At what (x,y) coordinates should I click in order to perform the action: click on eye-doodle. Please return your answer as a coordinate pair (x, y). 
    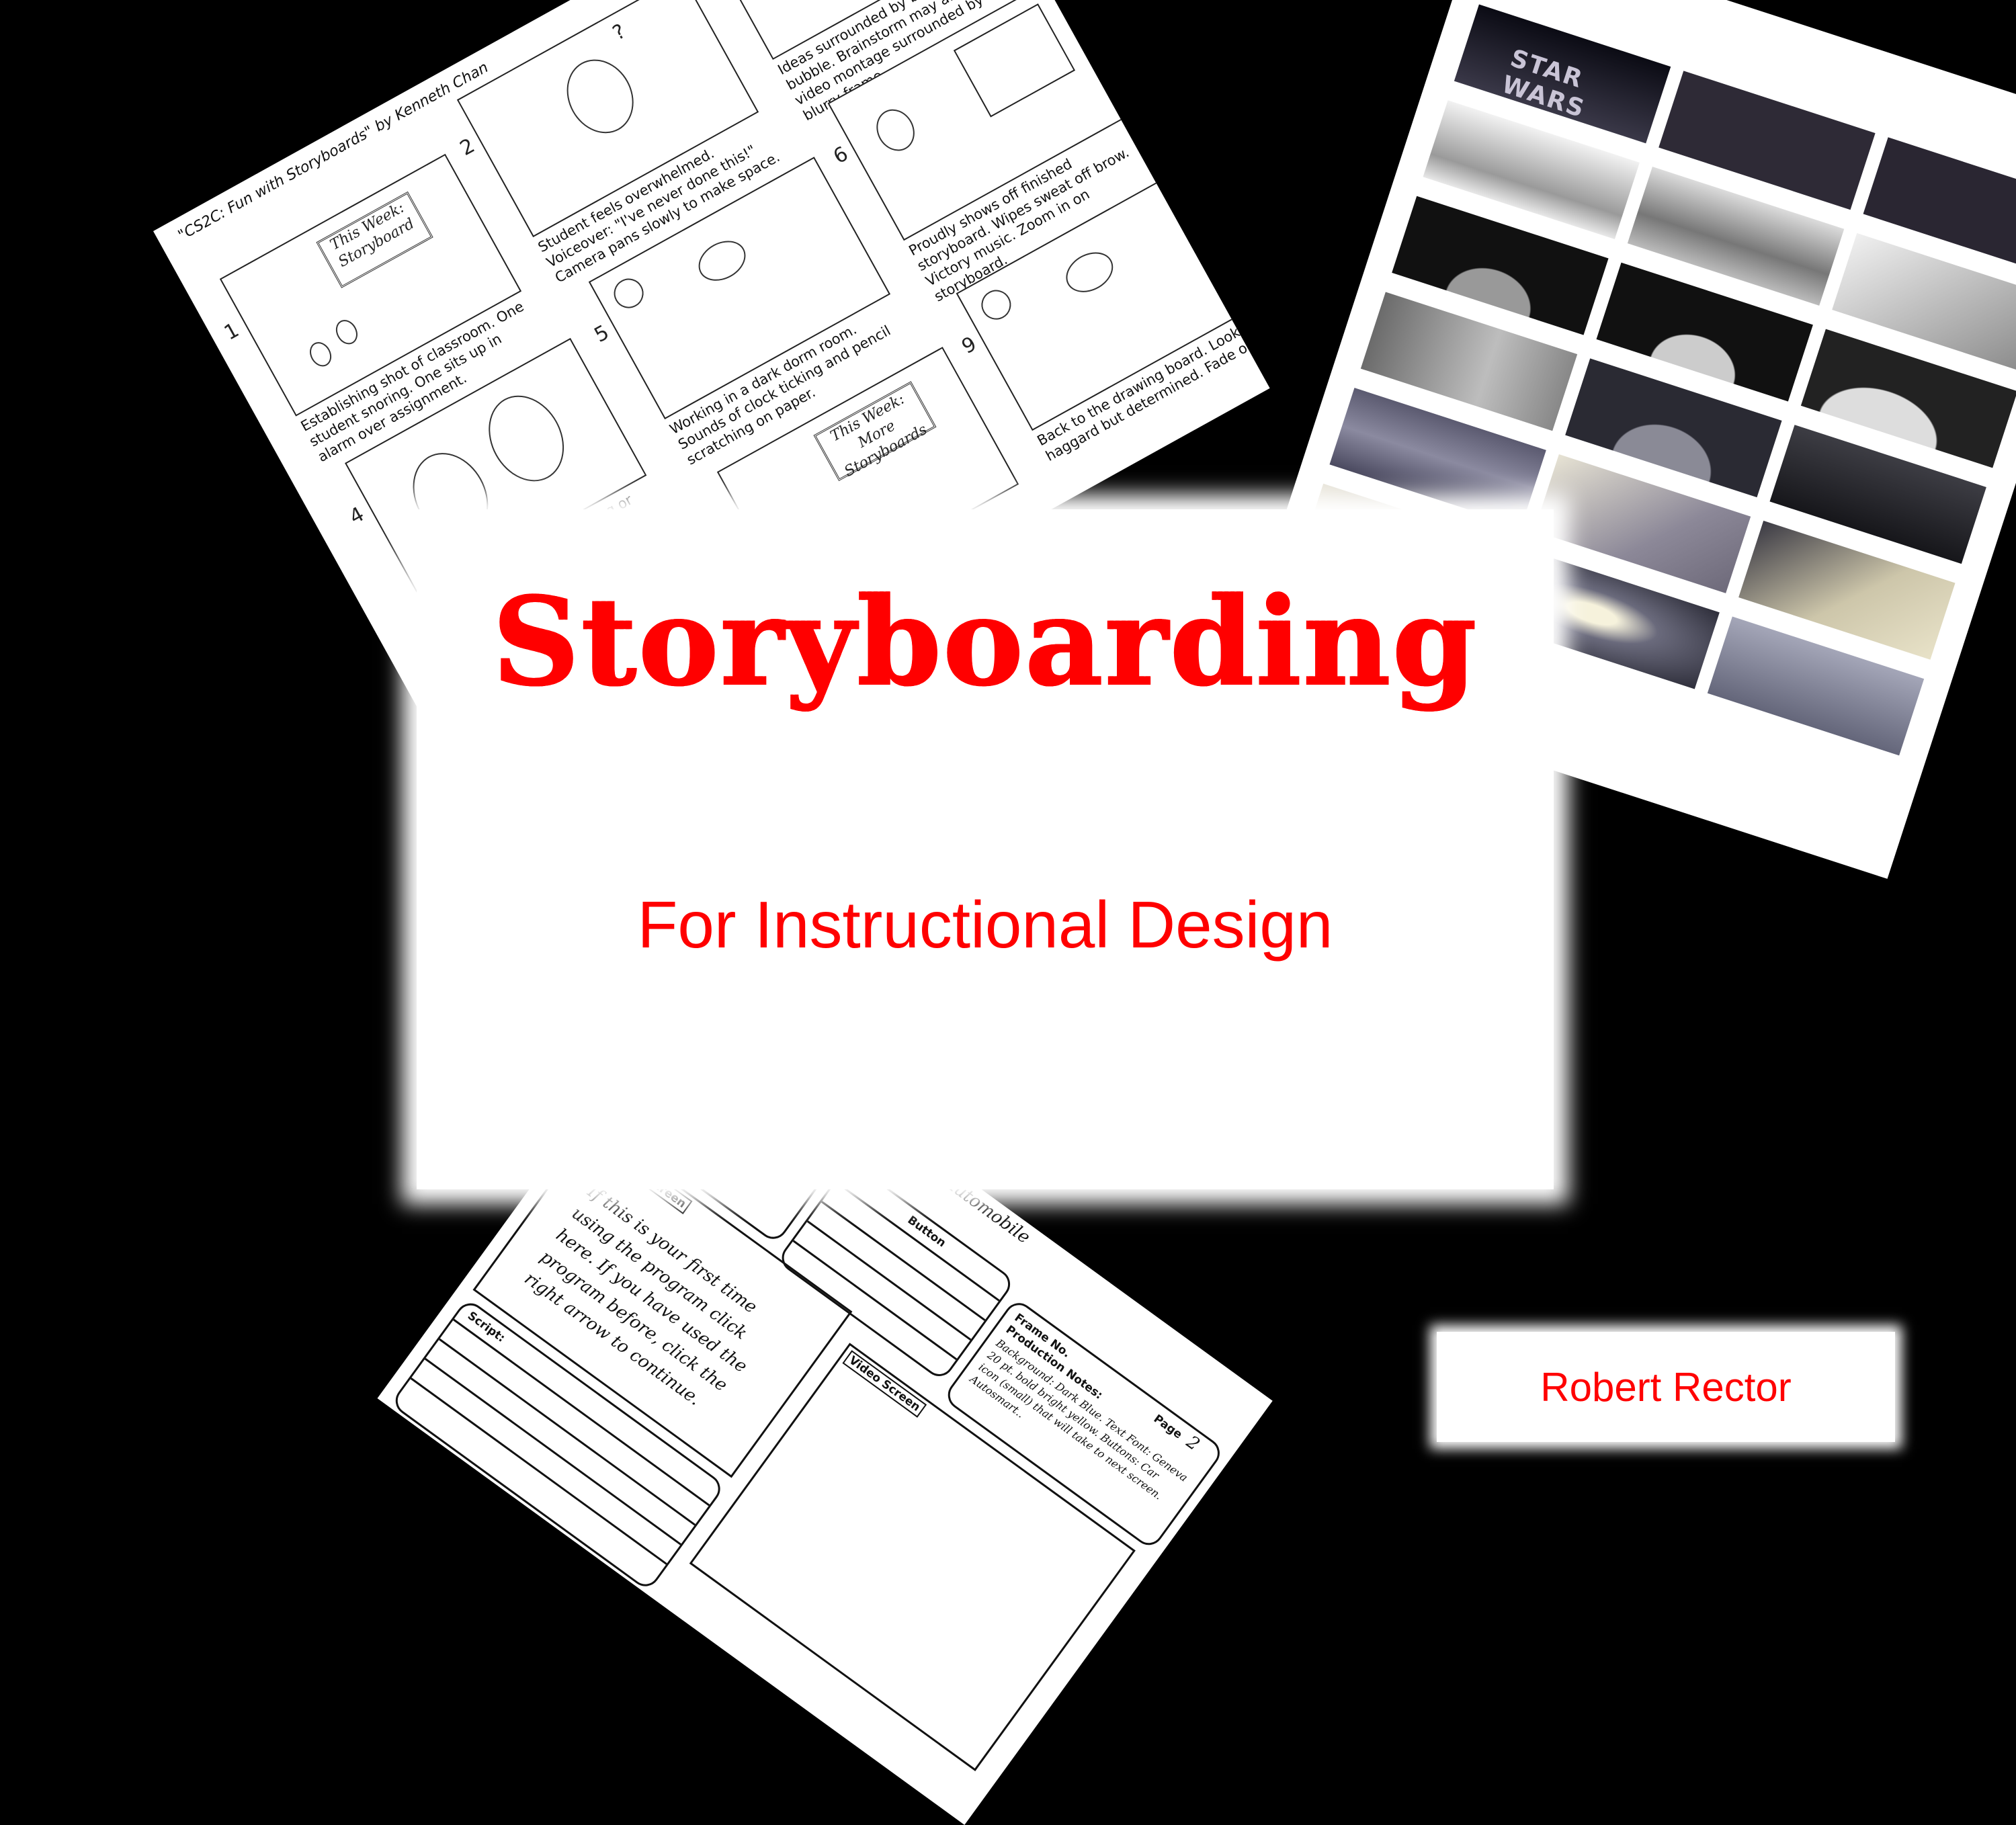
    Looking at the image, I should click on (526, 438).